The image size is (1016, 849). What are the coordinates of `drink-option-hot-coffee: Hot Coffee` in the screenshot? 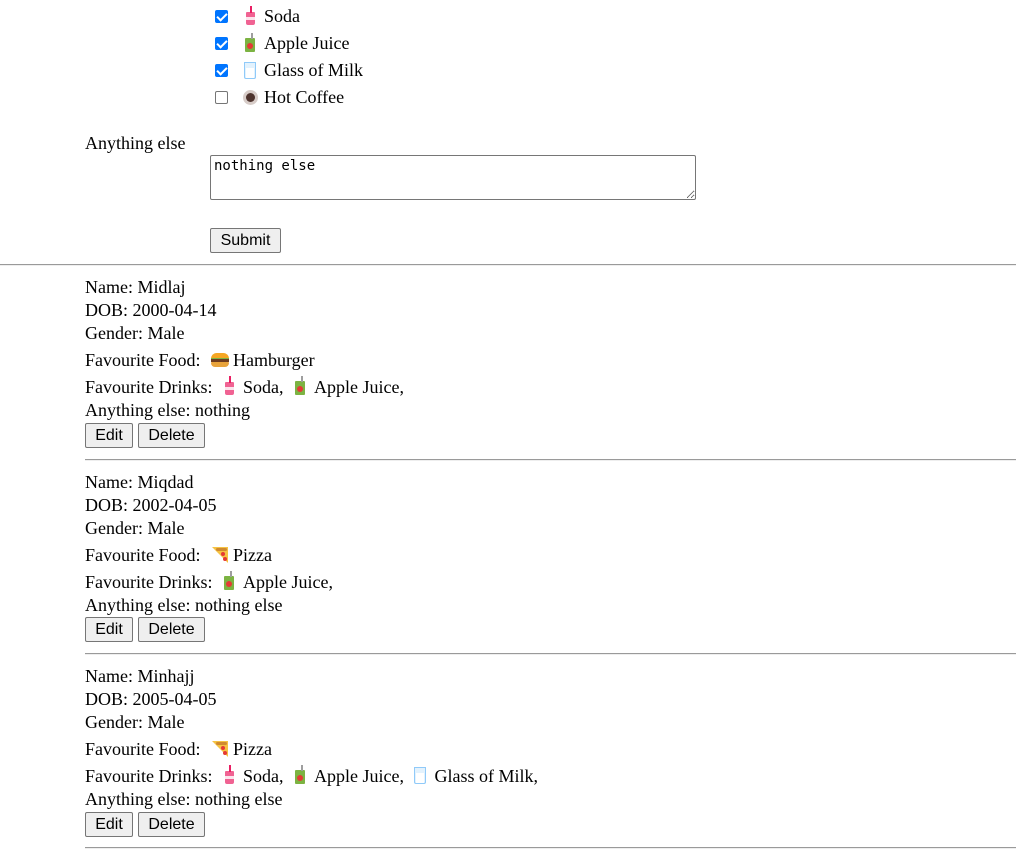 It's located at (279, 97).